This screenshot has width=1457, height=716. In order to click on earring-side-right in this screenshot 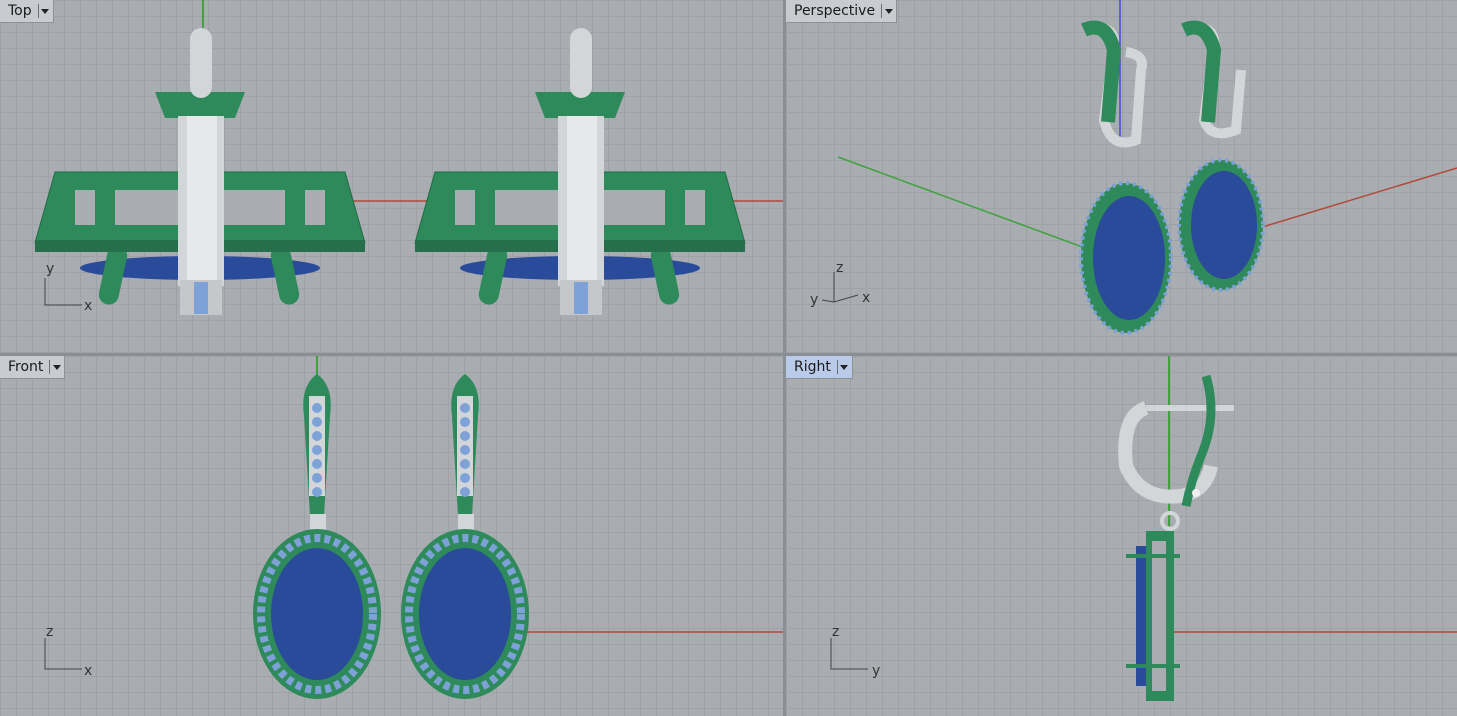, I will do `click(1176, 537)`.